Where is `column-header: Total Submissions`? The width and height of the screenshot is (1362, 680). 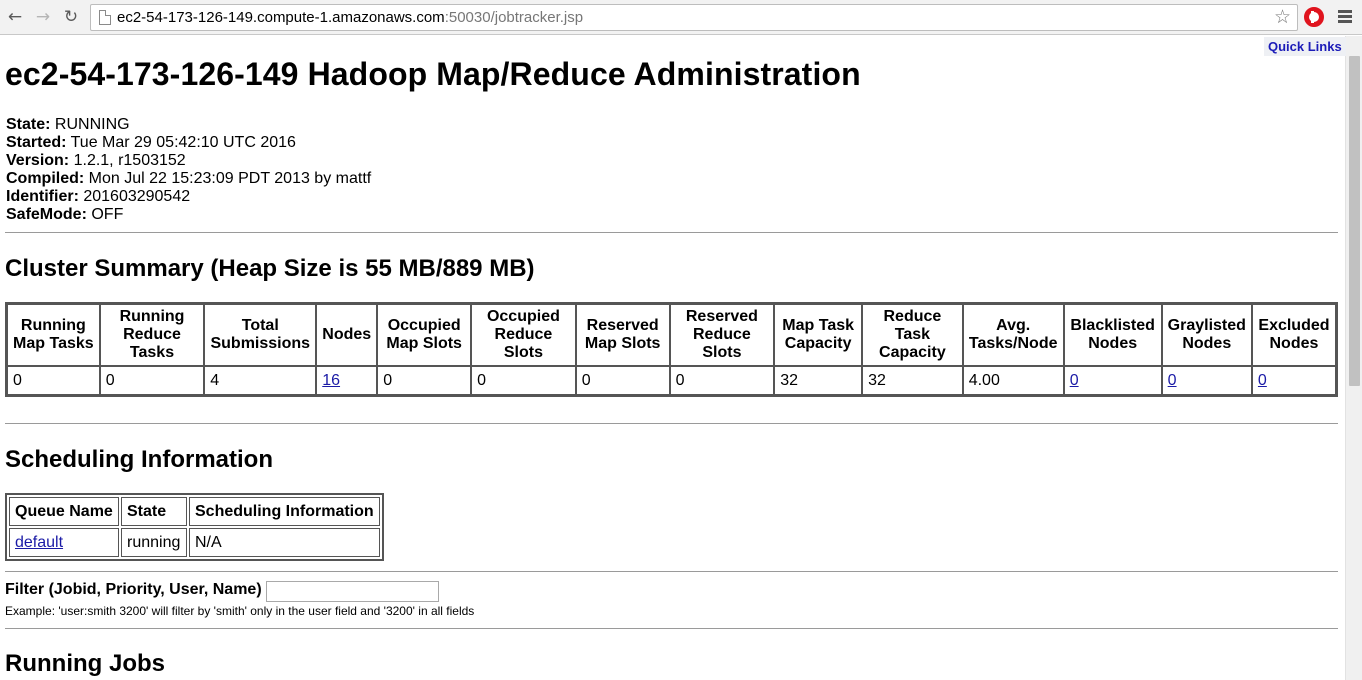 column-header: Total Submissions is located at coordinates (260, 335).